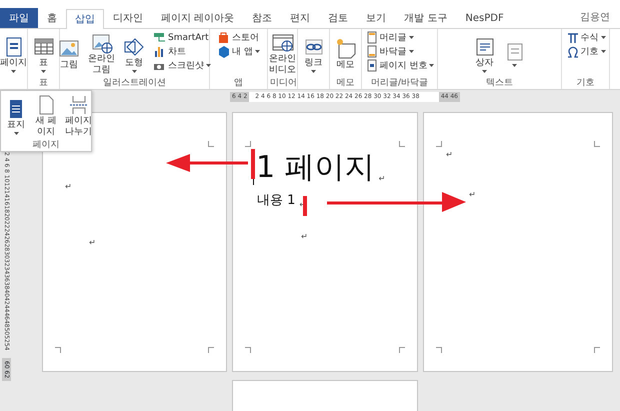  I want to click on header-icon, so click(371, 37).